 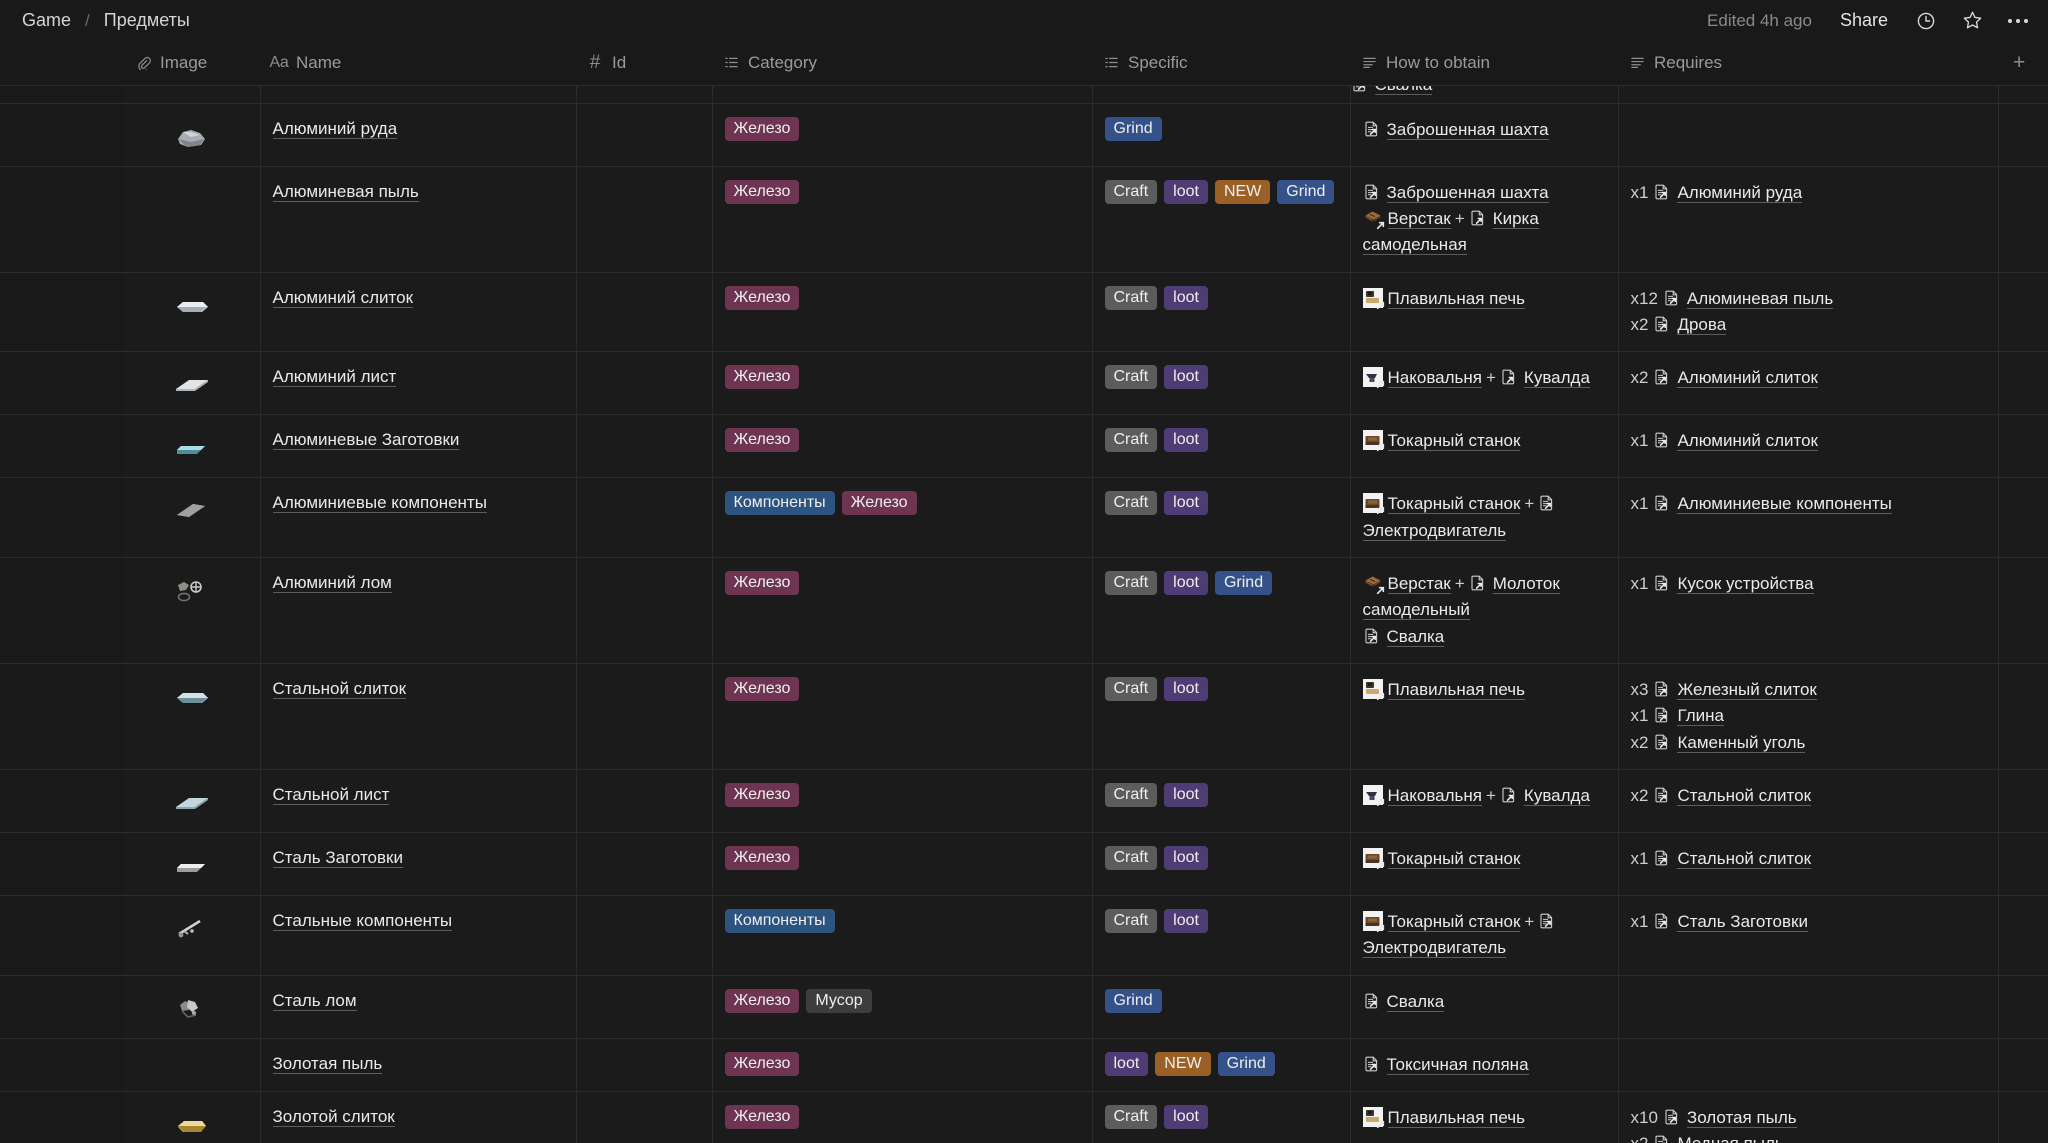 What do you see at coordinates (1742, 921) in the screenshot?
I see `page-link: Сталь Заготовки` at bounding box center [1742, 921].